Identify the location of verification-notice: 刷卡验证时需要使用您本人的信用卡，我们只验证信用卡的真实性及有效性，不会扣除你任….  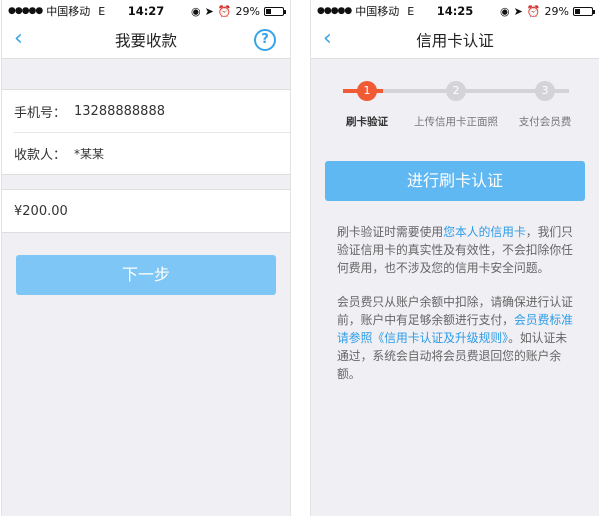
(455, 303).